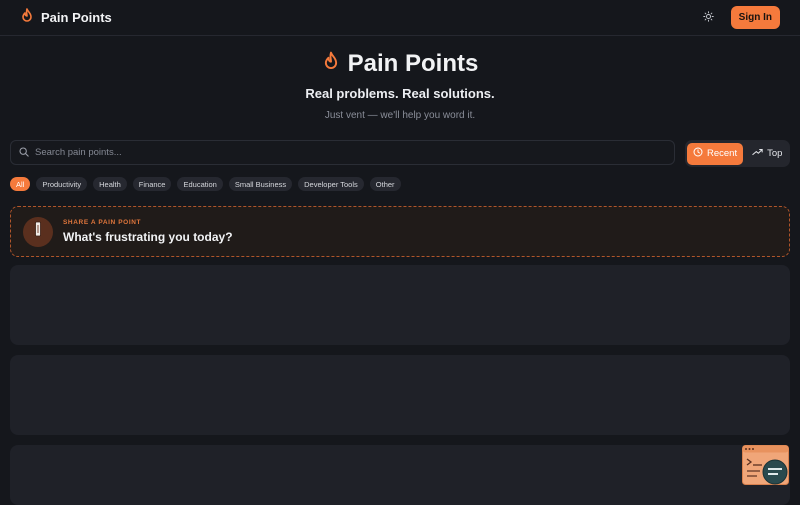 The width and height of the screenshot is (800, 505). Describe the element at coordinates (400, 475) in the screenshot. I see `post-card-placeholder` at that location.